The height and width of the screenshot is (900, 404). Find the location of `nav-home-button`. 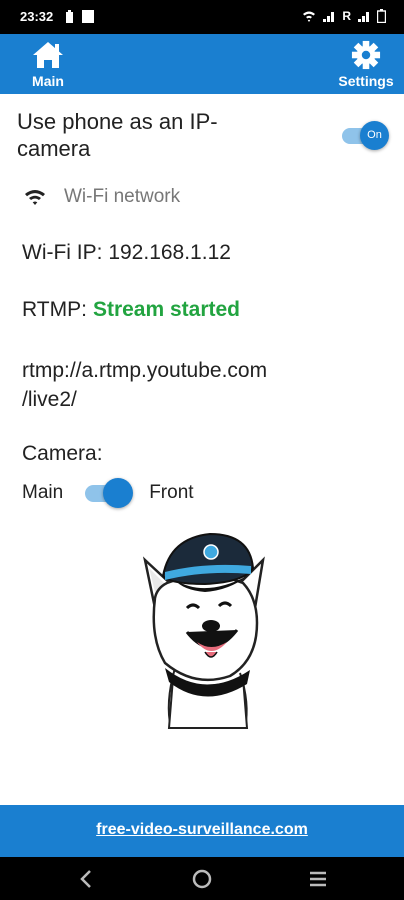

nav-home-button is located at coordinates (202, 879).